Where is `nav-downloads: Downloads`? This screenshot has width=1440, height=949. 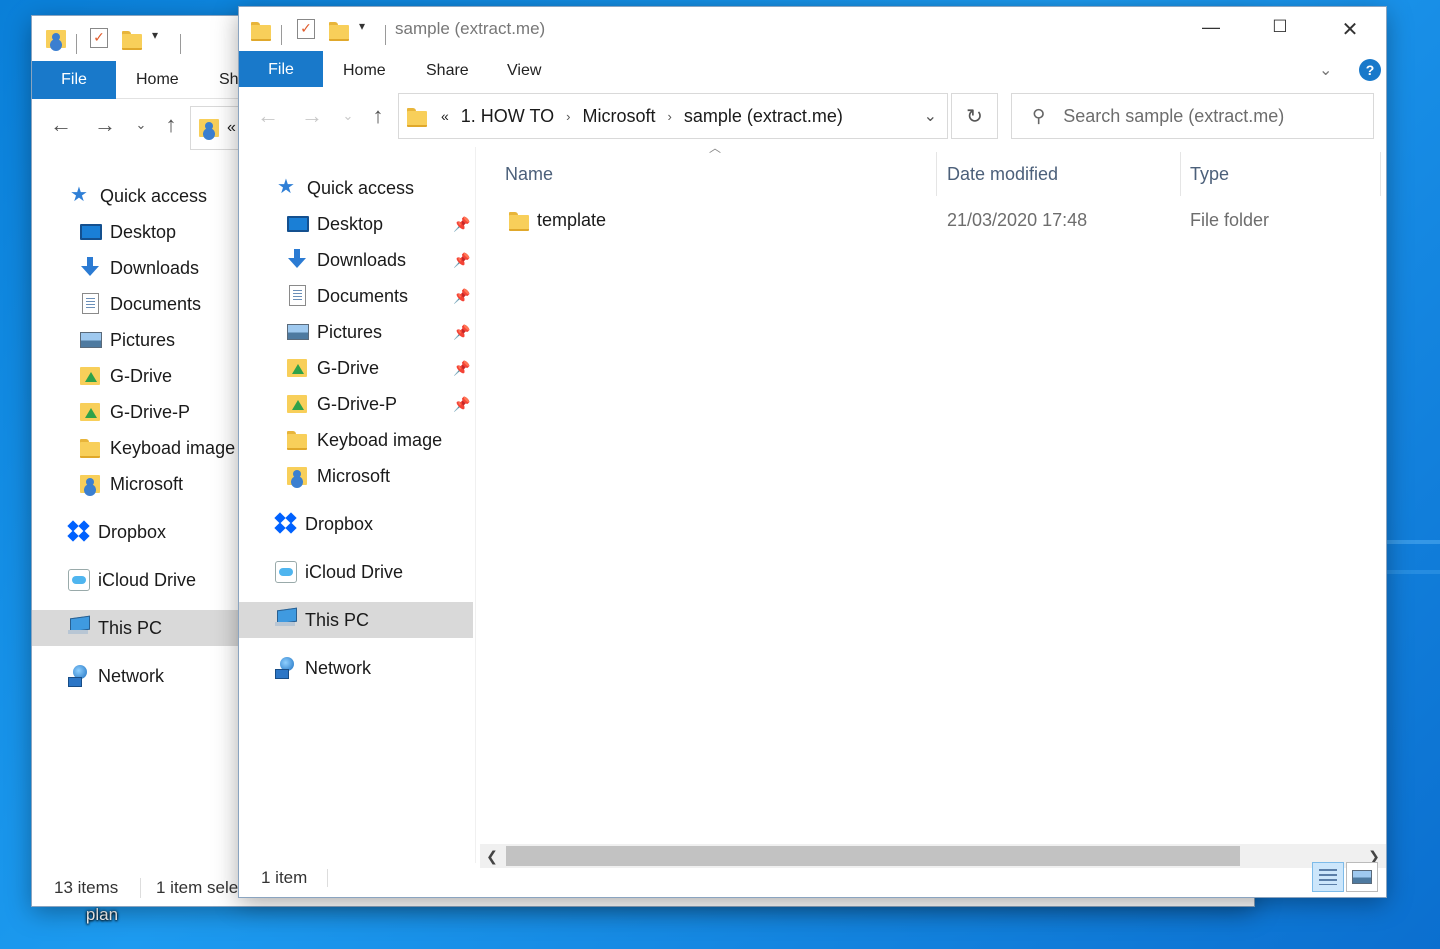 nav-downloads: Downloads is located at coordinates (135, 268).